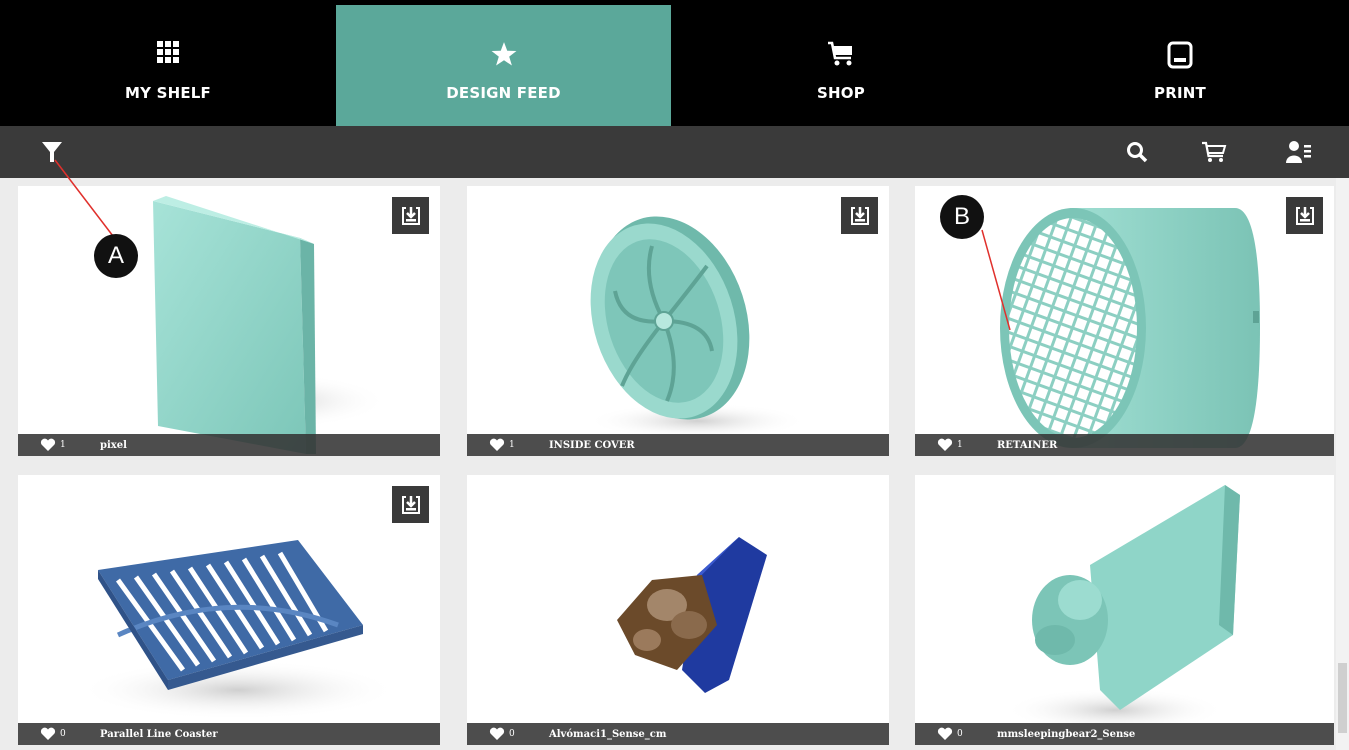 The height and width of the screenshot is (750, 1349). I want to click on card-info-bar: 1 INSIDE COVER, so click(678, 445).